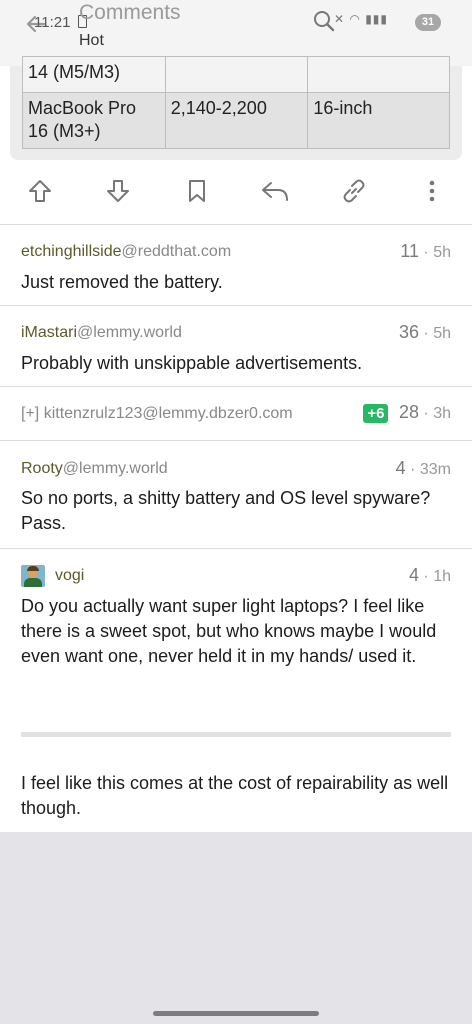 The width and height of the screenshot is (472, 1024). Describe the element at coordinates (130, 12) in the screenshot. I see `page-title: Comments` at that location.